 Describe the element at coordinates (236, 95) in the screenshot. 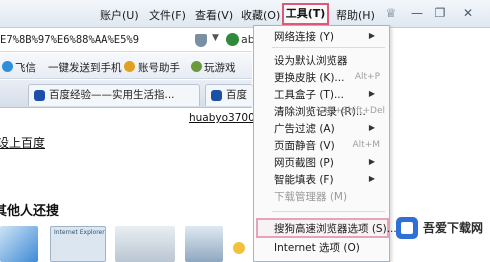

I see `tab-label: 百度` at that location.